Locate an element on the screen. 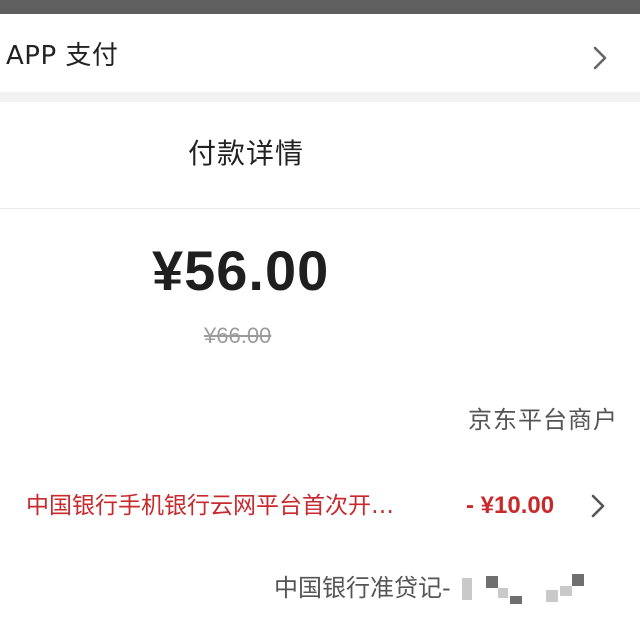  payment-amount: ¥56.00 is located at coordinates (241, 270).